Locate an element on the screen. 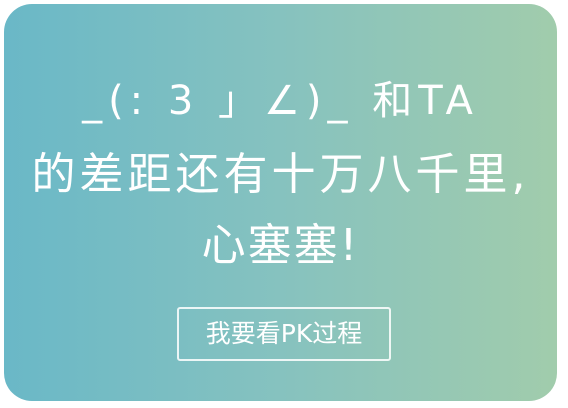 The image size is (568, 408). sad-message: 心塞塞! is located at coordinates (280, 245).